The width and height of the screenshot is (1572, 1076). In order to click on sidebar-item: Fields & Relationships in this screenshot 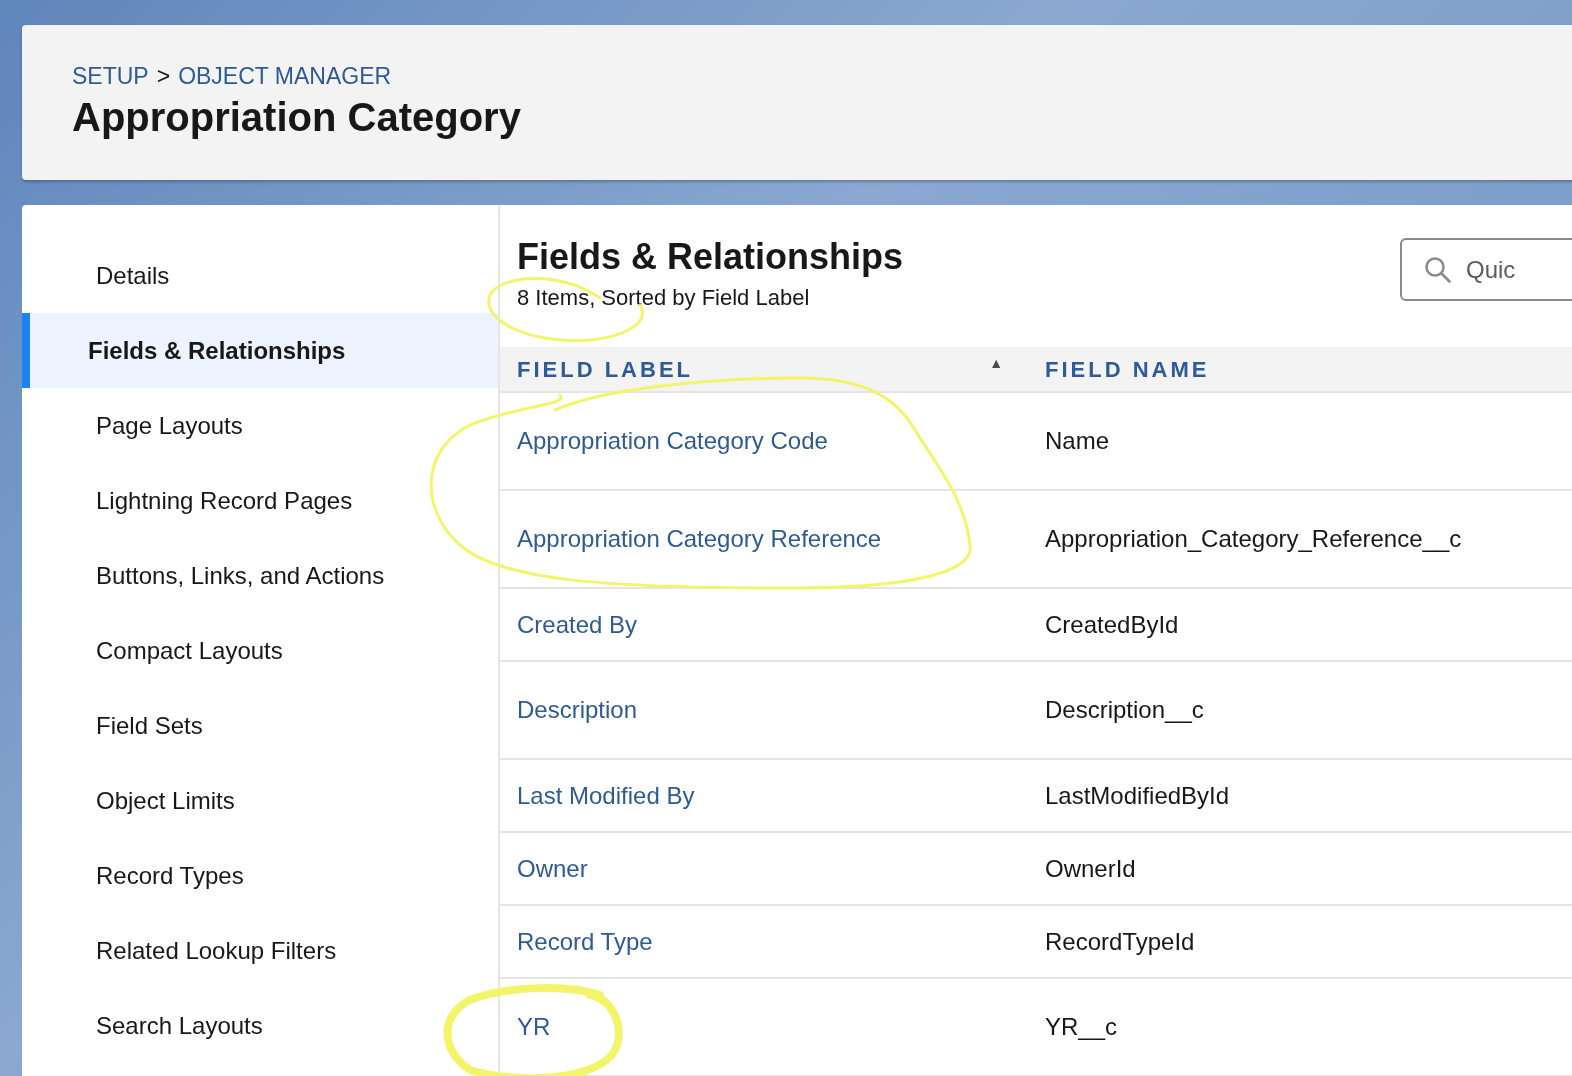, I will do `click(260, 350)`.